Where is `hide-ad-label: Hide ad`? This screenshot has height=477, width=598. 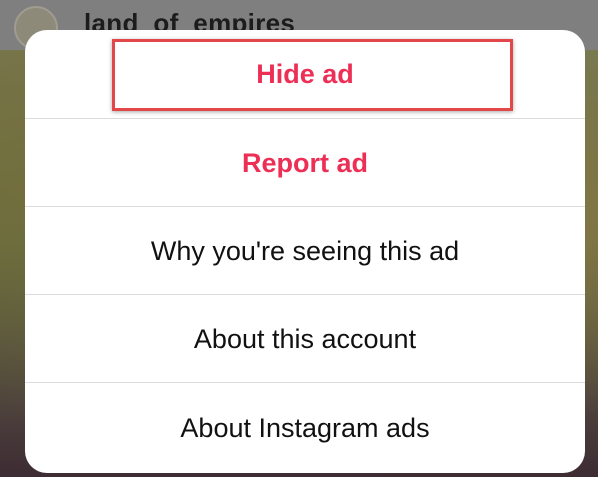 hide-ad-label: Hide ad is located at coordinates (305, 73).